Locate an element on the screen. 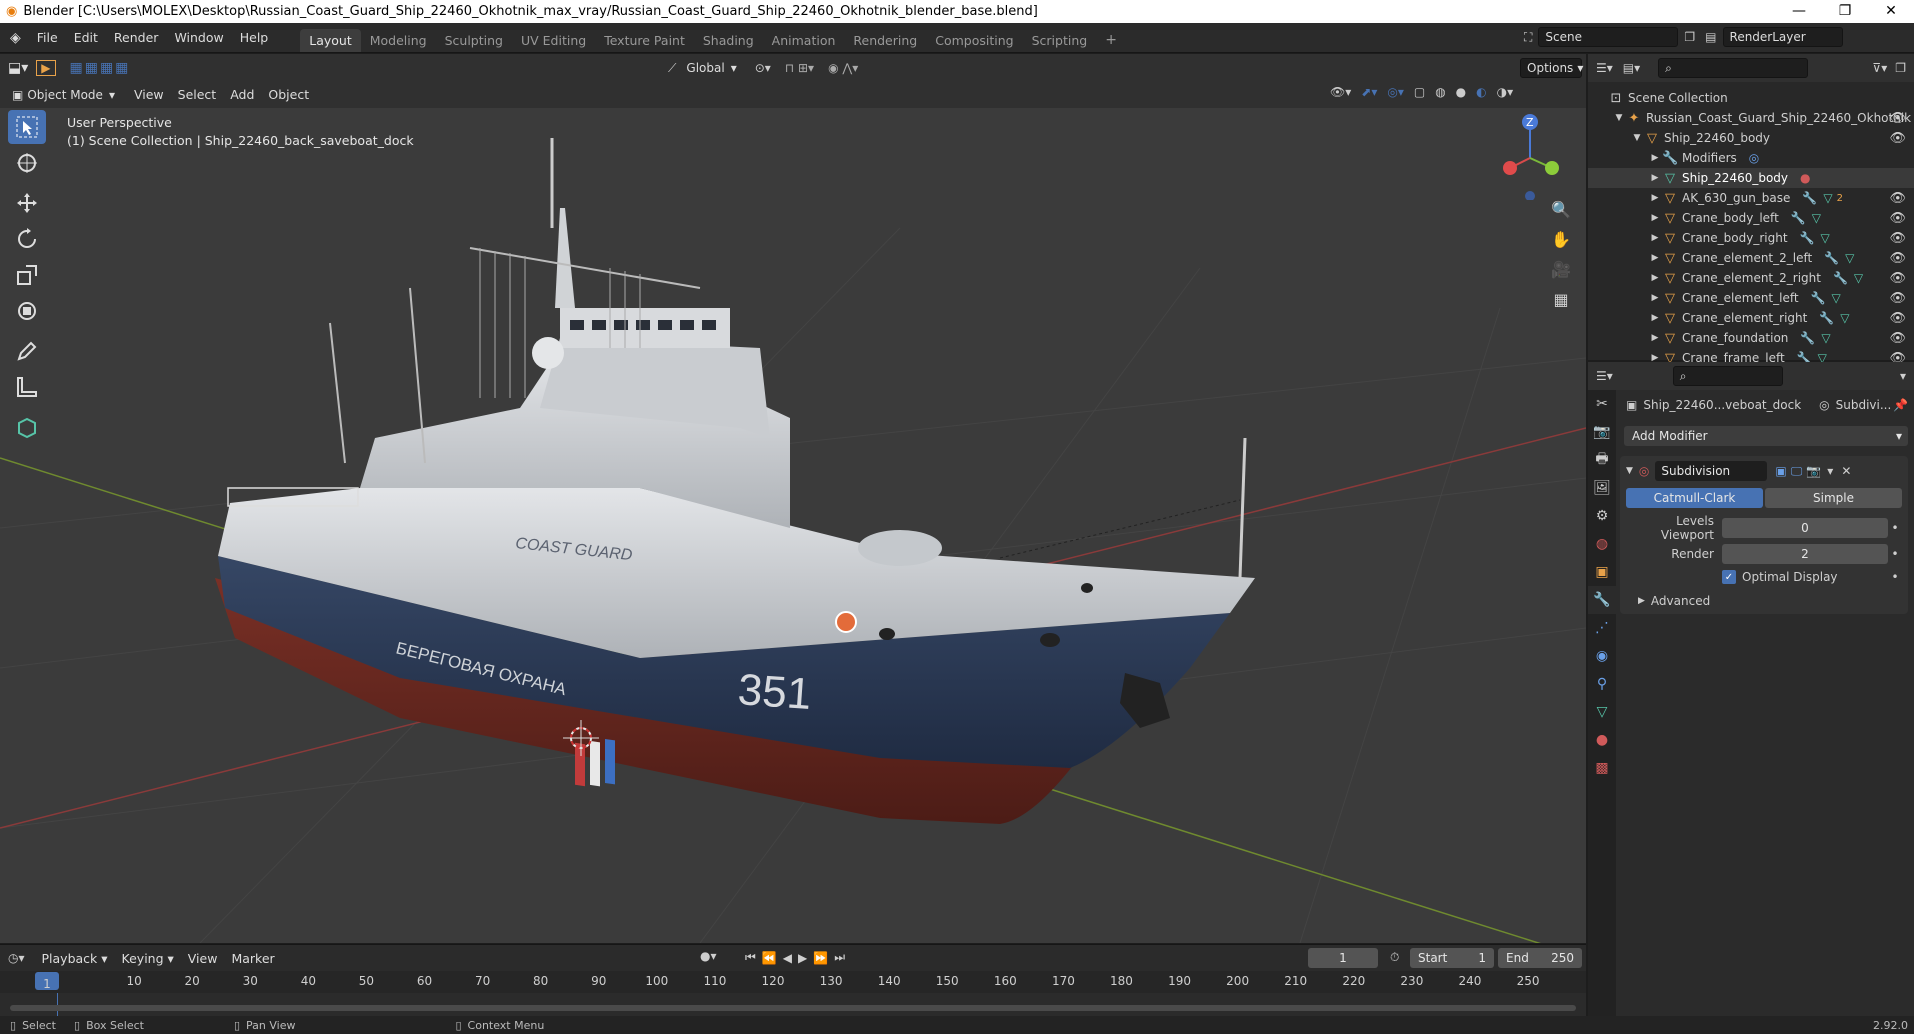 This screenshot has height=1034, width=1914. editor-type-icon: ⬓▾ is located at coordinates (18, 68).